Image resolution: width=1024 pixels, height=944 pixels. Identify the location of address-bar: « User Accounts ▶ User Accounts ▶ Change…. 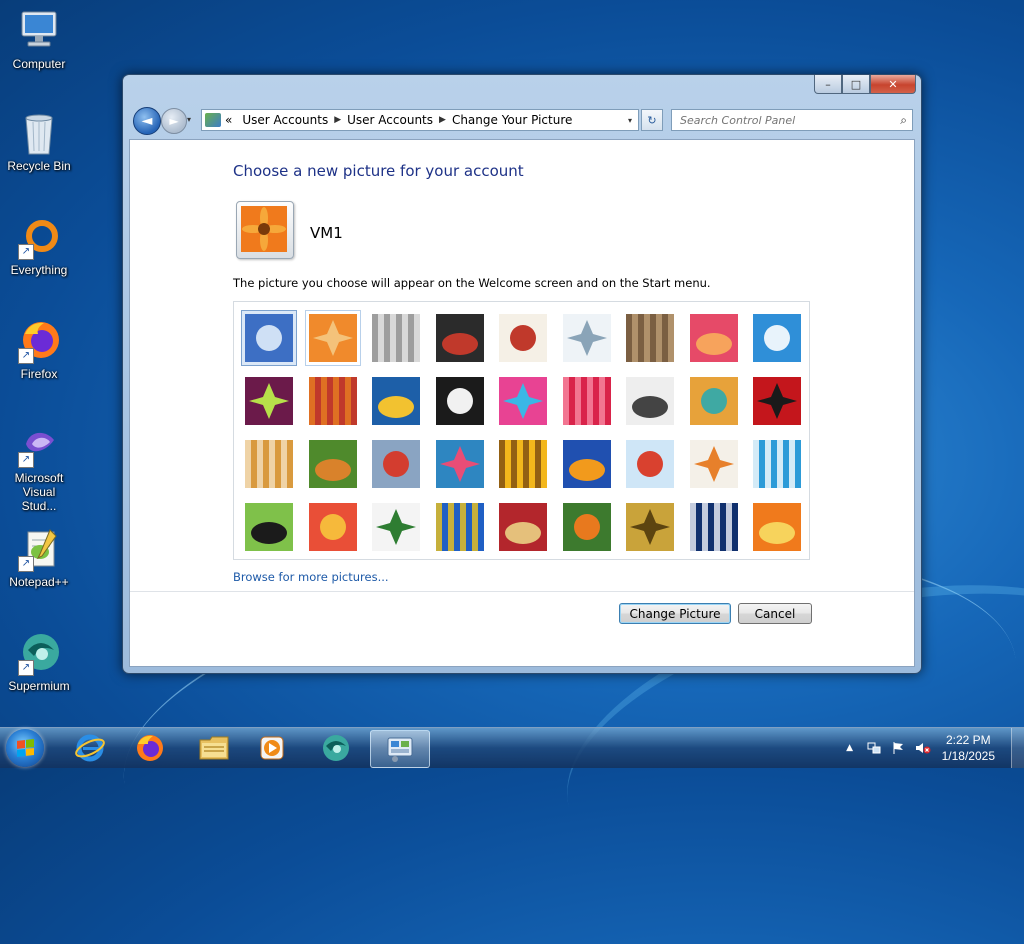
(420, 120).